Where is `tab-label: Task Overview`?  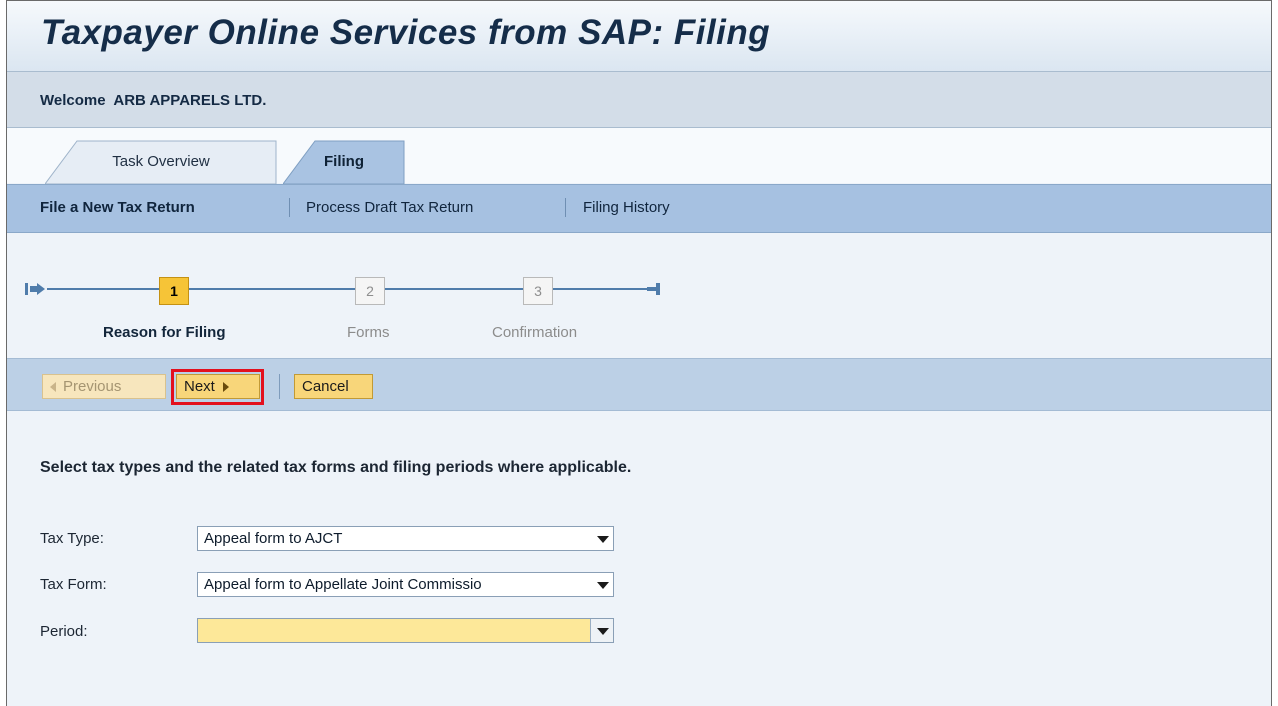 tab-label: Task Overview is located at coordinates (161, 161).